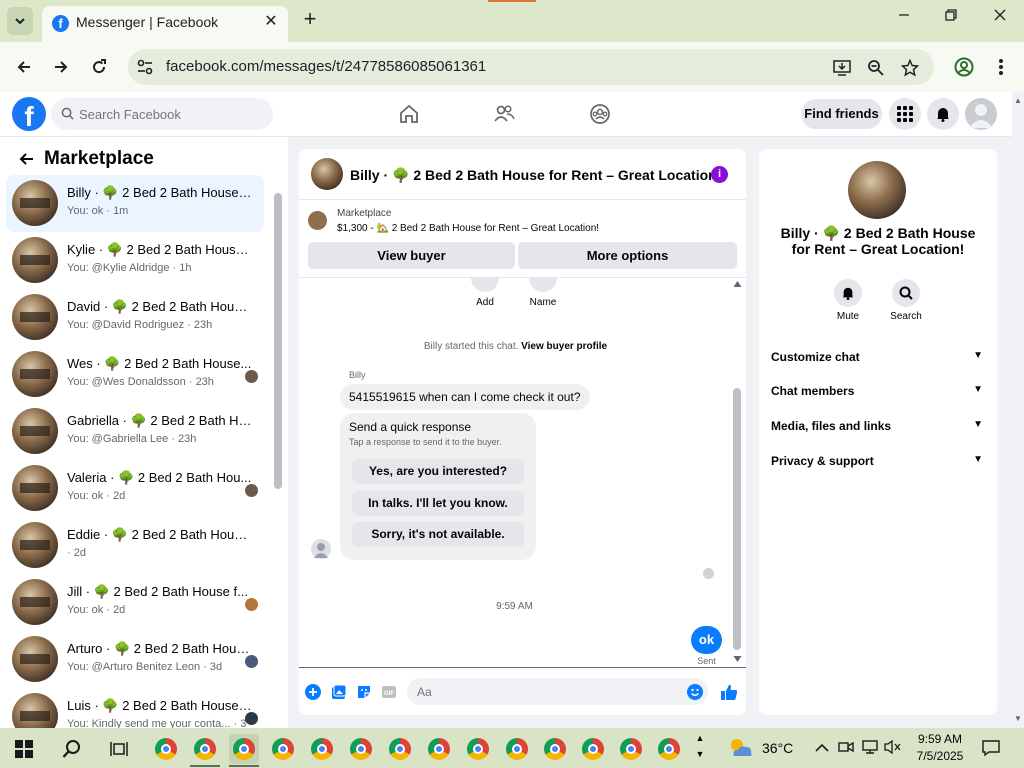 Image resolution: width=1024 pixels, height=768 pixels. I want to click on groups-nav-button, so click(600, 114).